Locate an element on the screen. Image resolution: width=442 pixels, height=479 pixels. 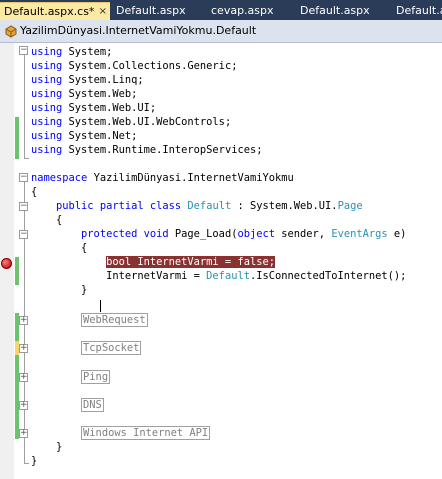
using-target: System.Linq; is located at coordinates (106, 80).